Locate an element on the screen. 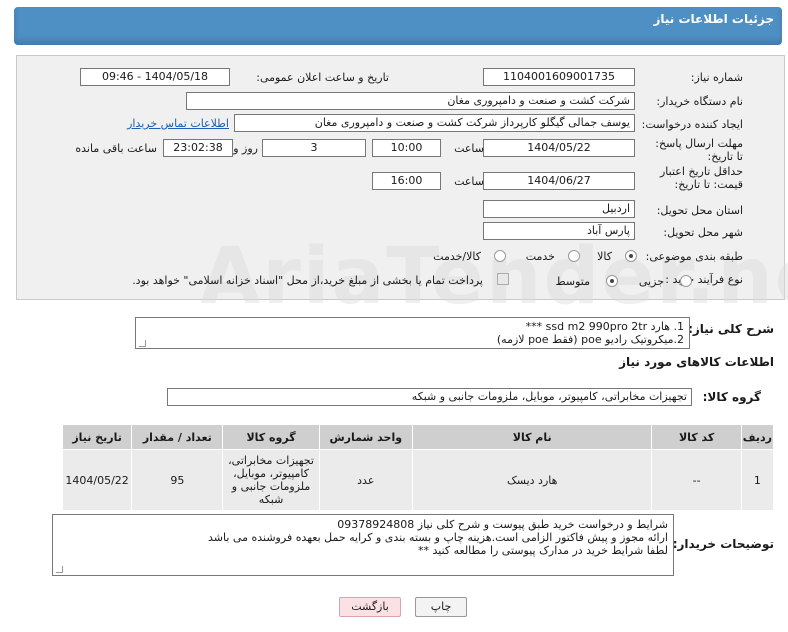 This screenshot has width=788, height=632. remaining-time-field: 23:02:38 is located at coordinates (198, 148).